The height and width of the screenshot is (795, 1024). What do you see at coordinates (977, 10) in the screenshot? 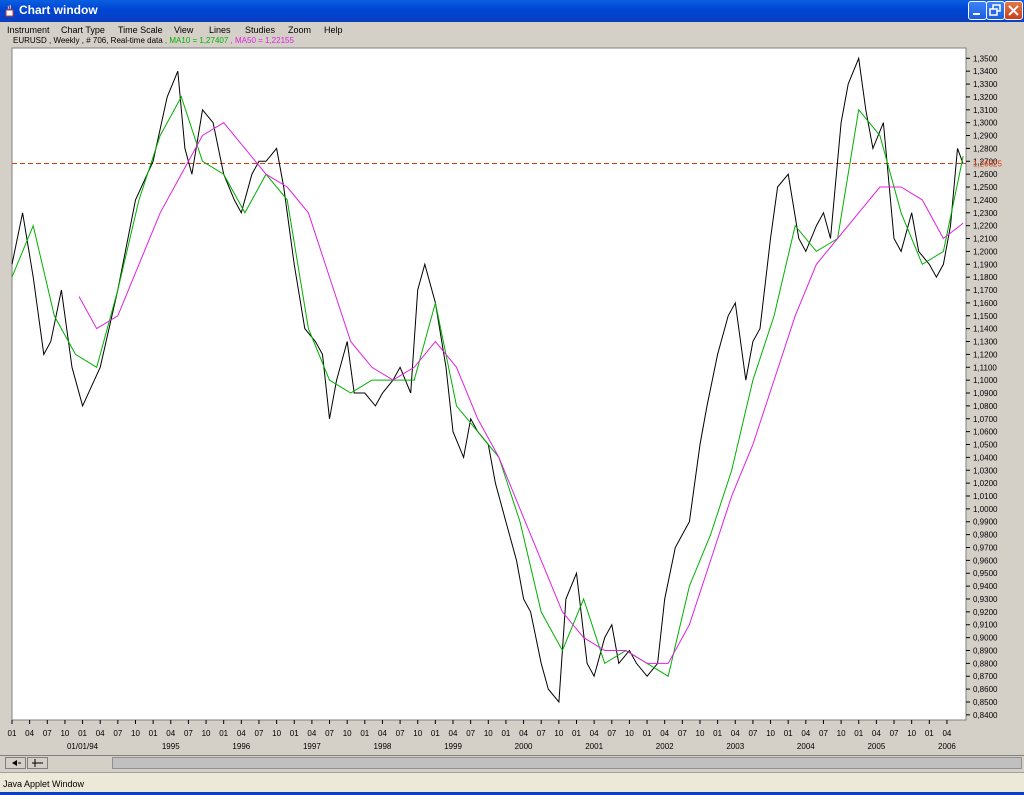
I see `minimize-button` at bounding box center [977, 10].